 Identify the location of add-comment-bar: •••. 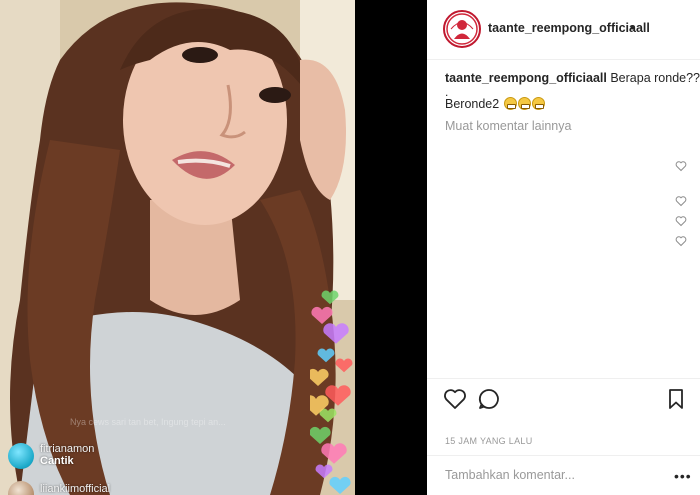
(563, 475).